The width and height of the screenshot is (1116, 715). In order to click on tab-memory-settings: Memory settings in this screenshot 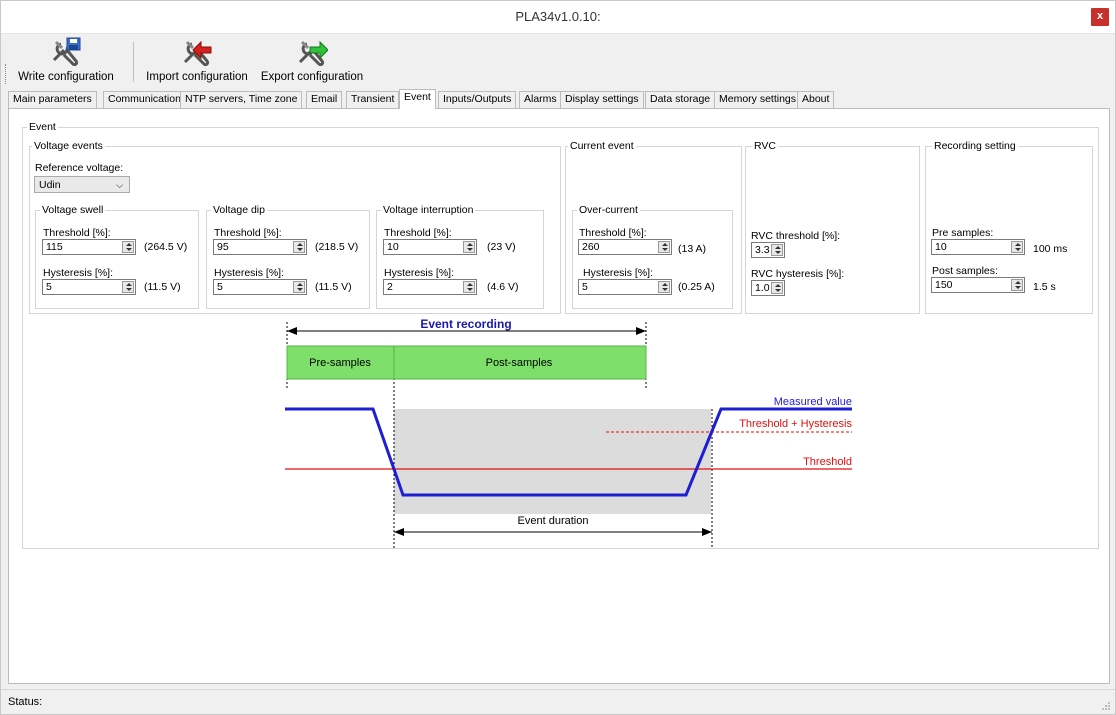, I will do `click(758, 99)`.